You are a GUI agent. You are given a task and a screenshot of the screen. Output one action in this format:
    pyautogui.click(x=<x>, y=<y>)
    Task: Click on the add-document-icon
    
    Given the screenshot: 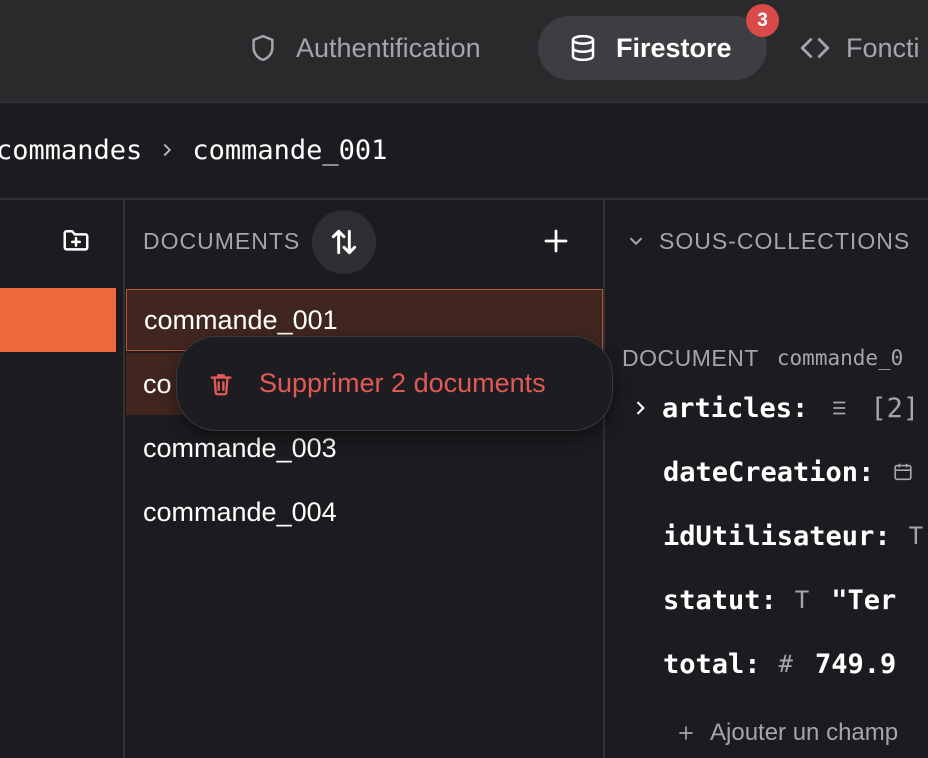 What is the action you would take?
    pyautogui.click(x=556, y=241)
    